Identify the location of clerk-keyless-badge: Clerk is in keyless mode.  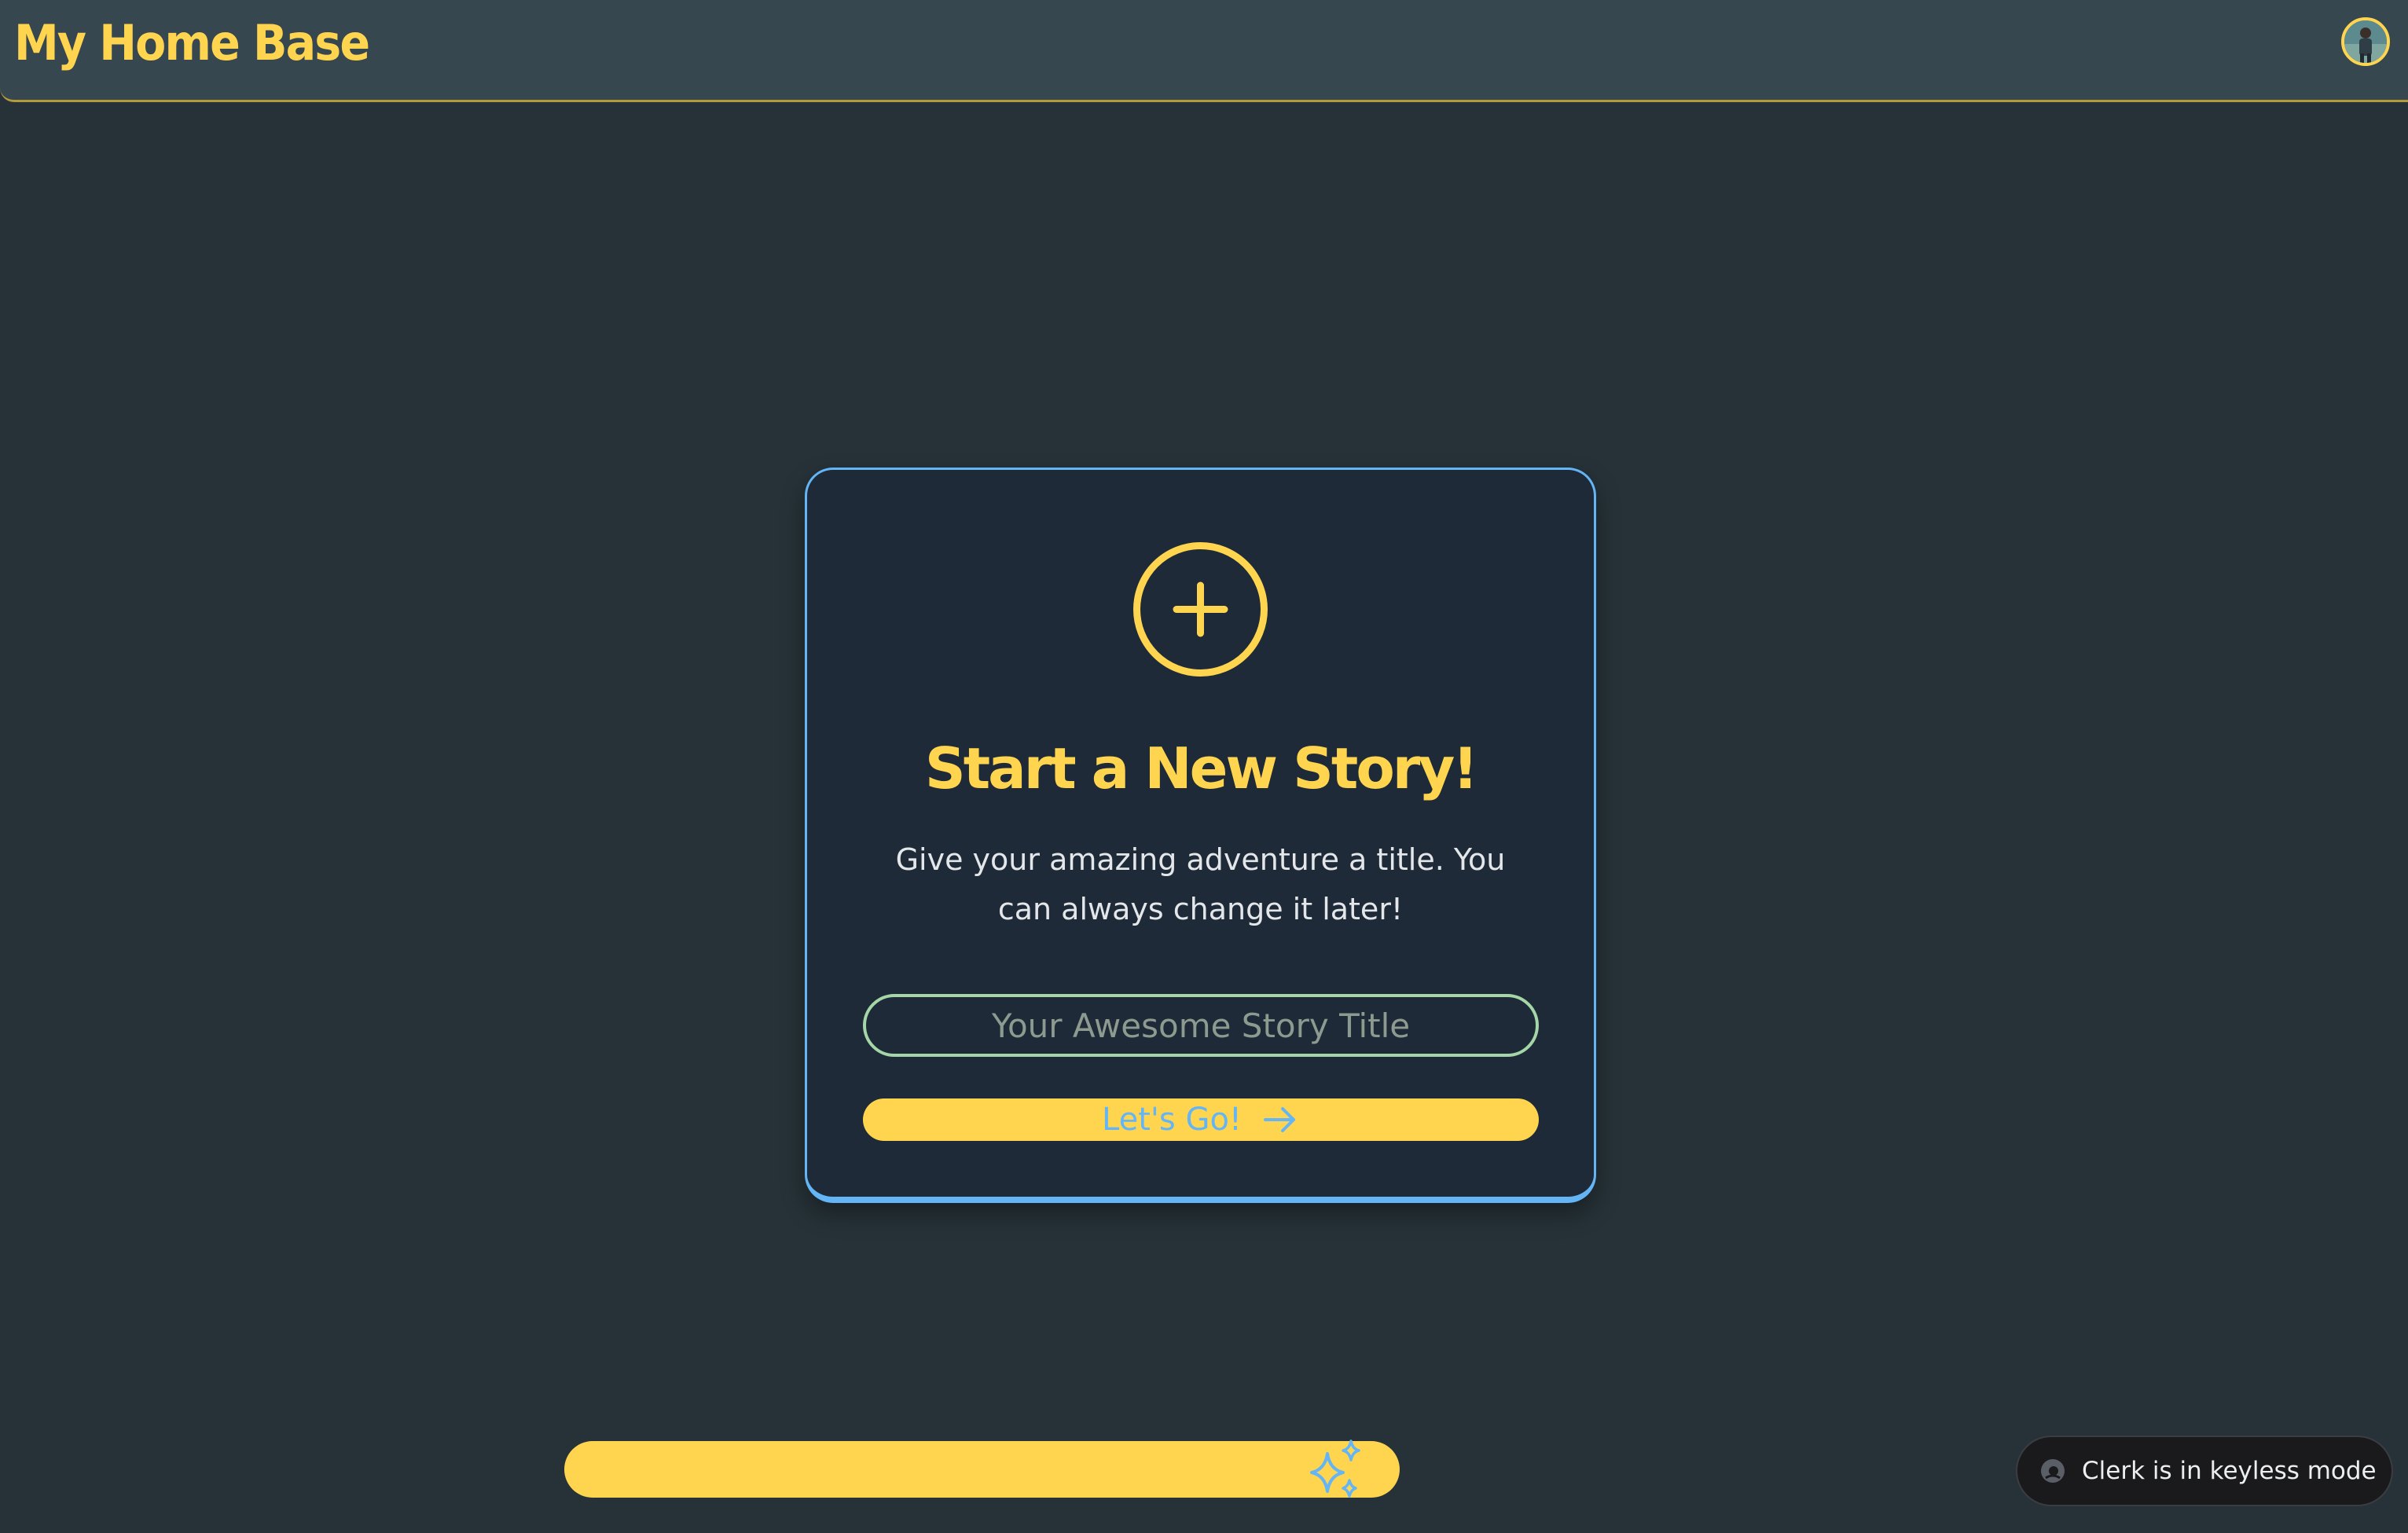
(2204, 1471).